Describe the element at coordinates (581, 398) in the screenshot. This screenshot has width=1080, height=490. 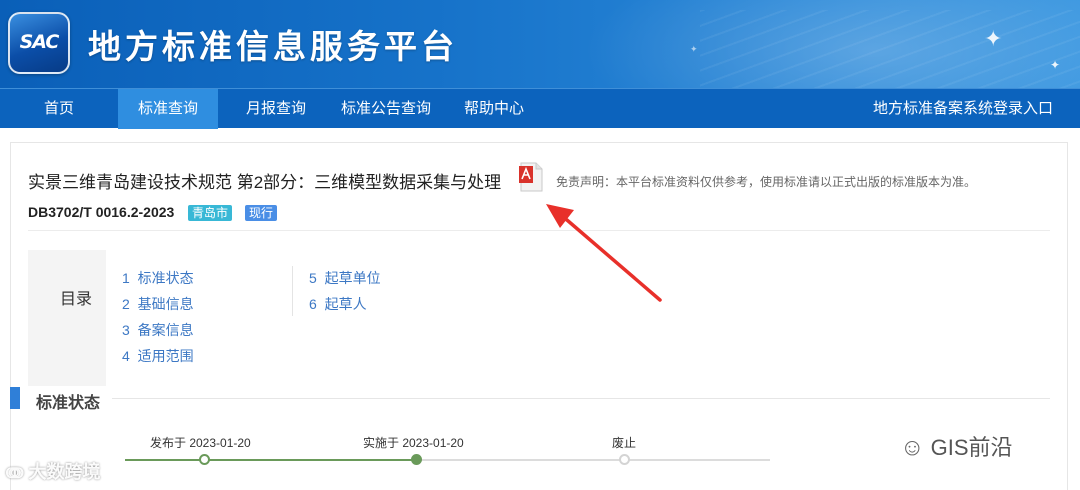
I see `section-rule` at that location.